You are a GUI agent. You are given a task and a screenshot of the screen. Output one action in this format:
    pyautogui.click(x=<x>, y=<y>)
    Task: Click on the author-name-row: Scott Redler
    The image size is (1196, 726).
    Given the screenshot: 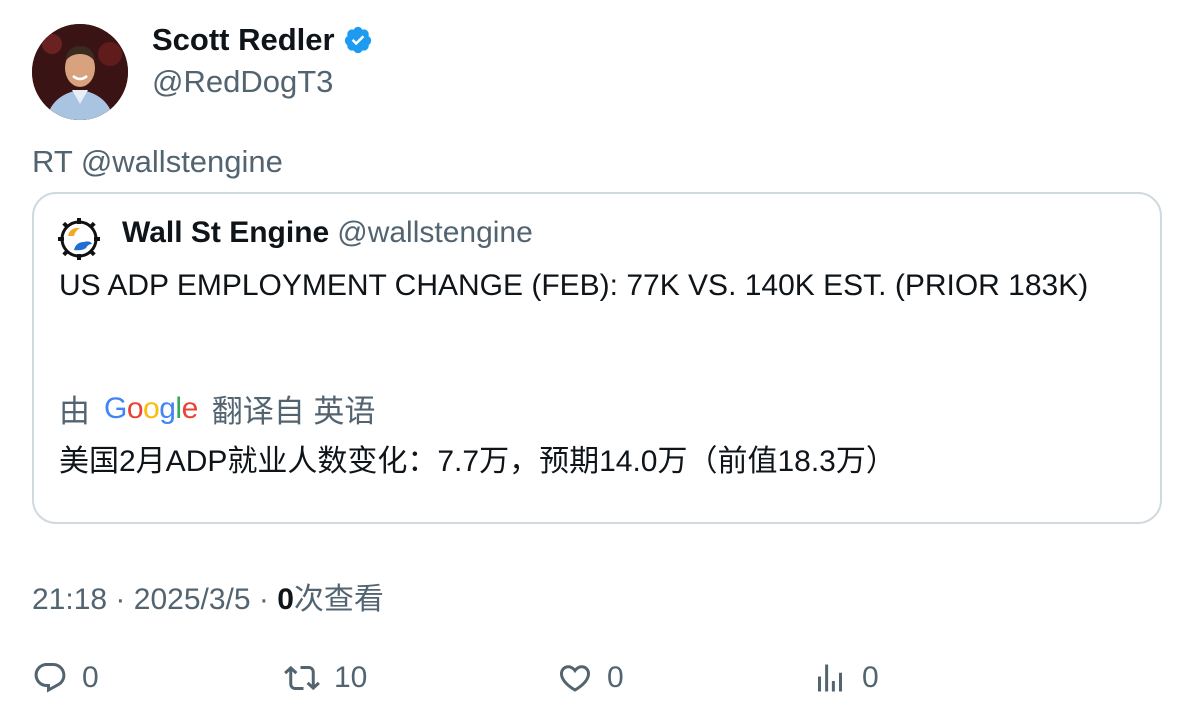 What is the action you would take?
    pyautogui.click(x=262, y=40)
    